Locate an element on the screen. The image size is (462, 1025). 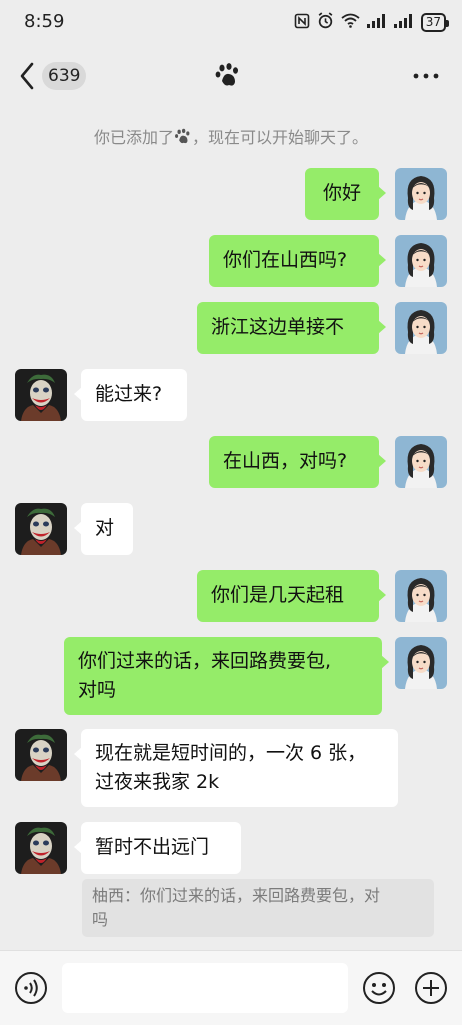
chevron-left-icon is located at coordinates (27, 76).